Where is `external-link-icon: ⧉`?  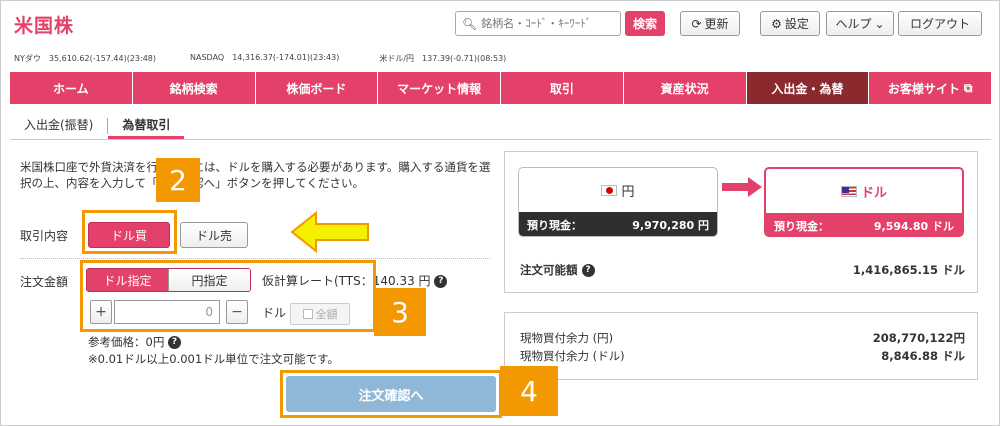 external-link-icon: ⧉ is located at coordinates (968, 87).